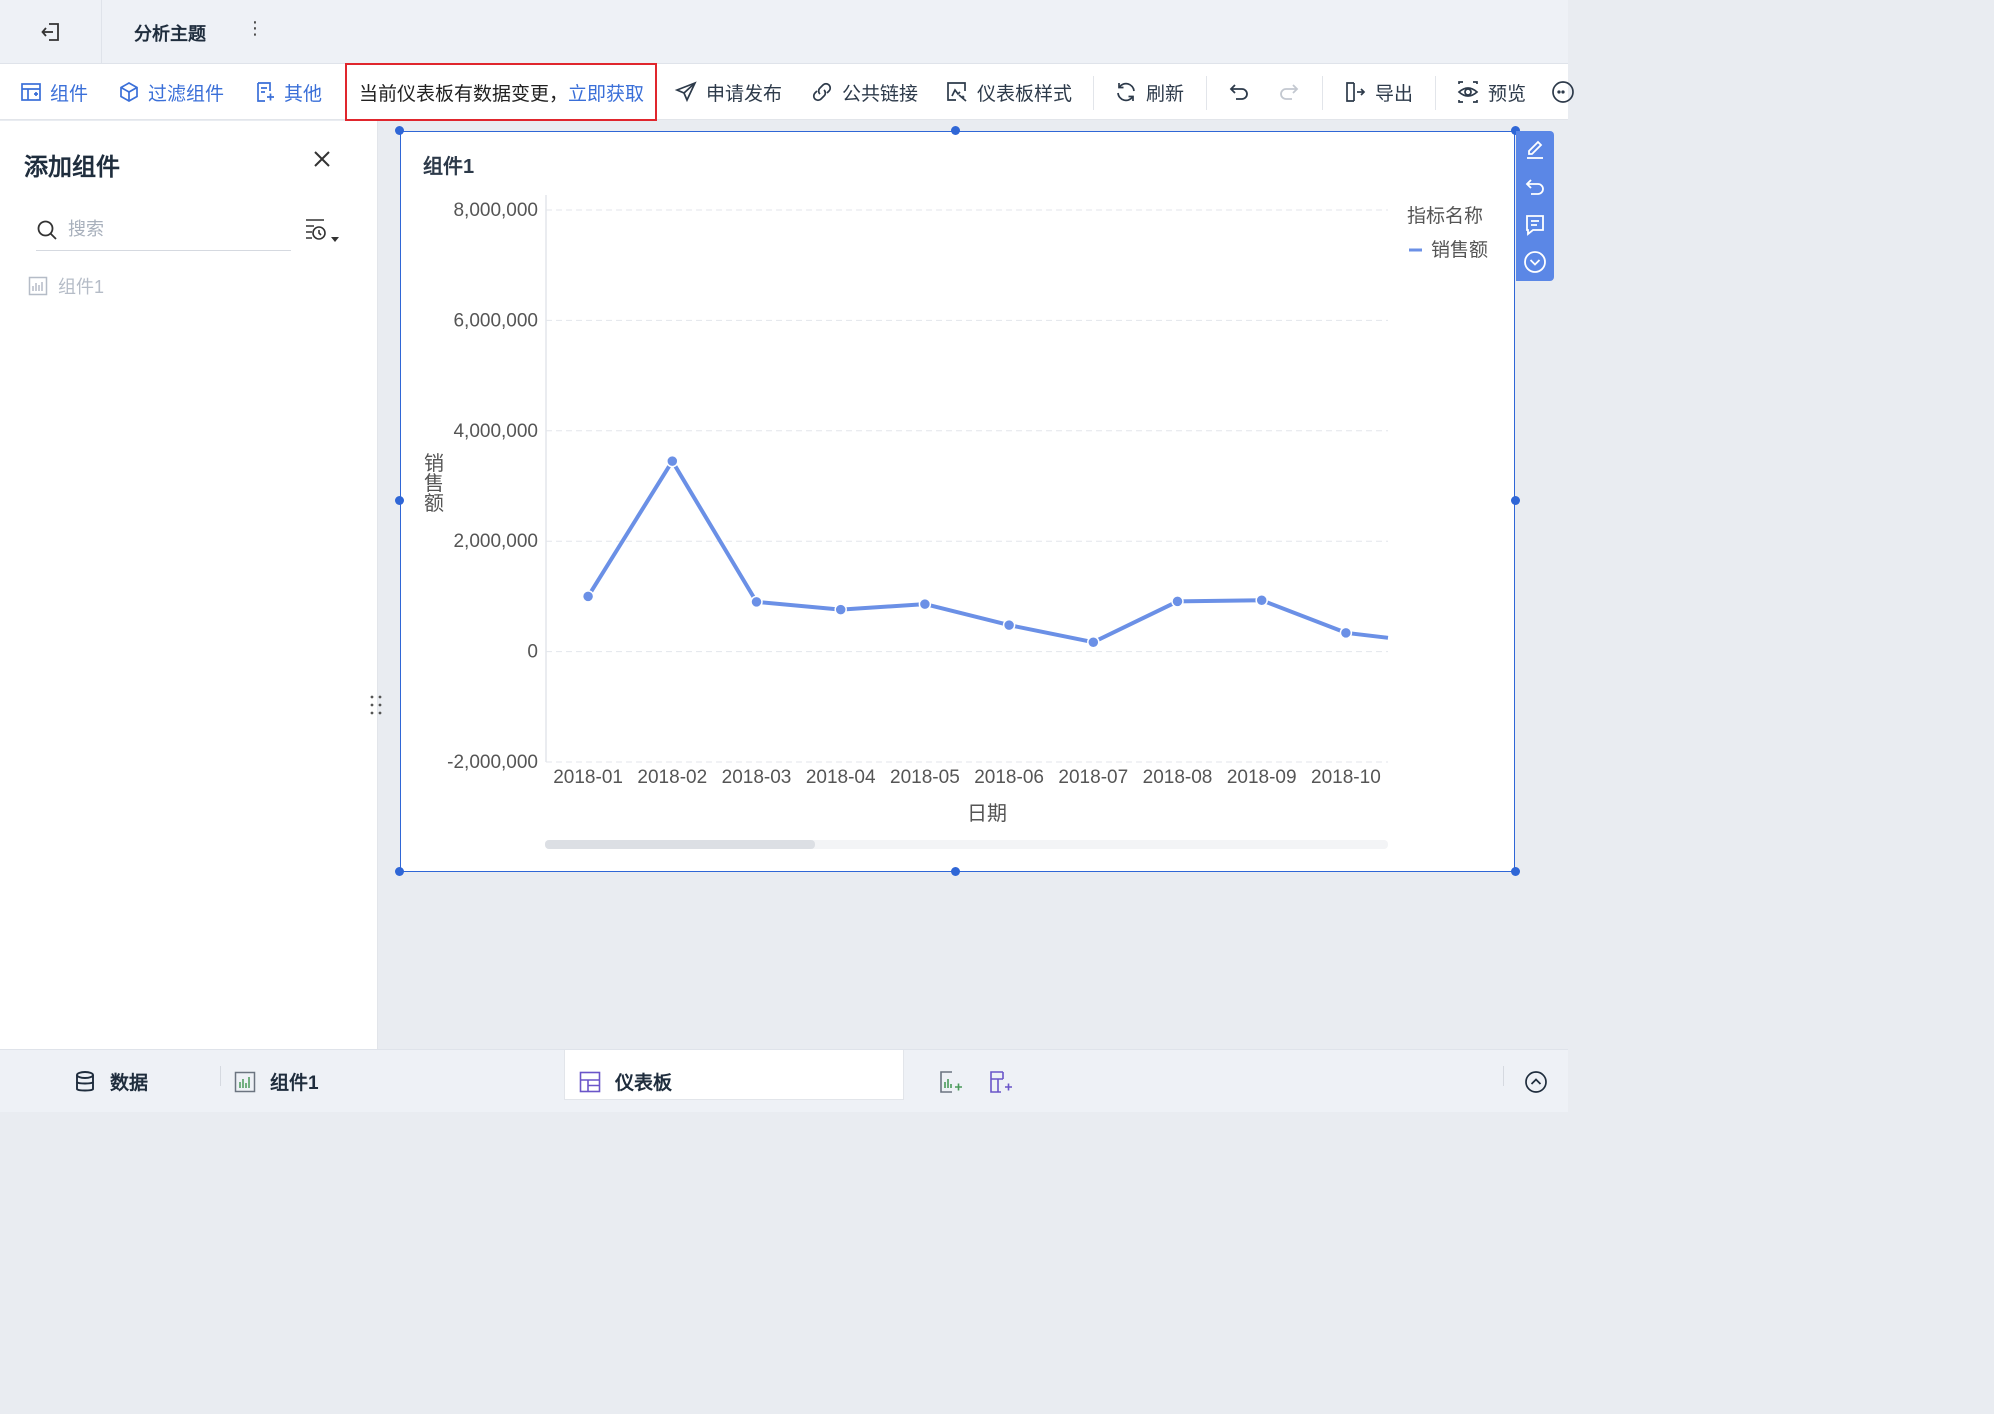 Image resolution: width=1994 pixels, height=1414 pixels. What do you see at coordinates (495, 320) in the screenshot?
I see `y-tick-label: 6,000,000` at bounding box center [495, 320].